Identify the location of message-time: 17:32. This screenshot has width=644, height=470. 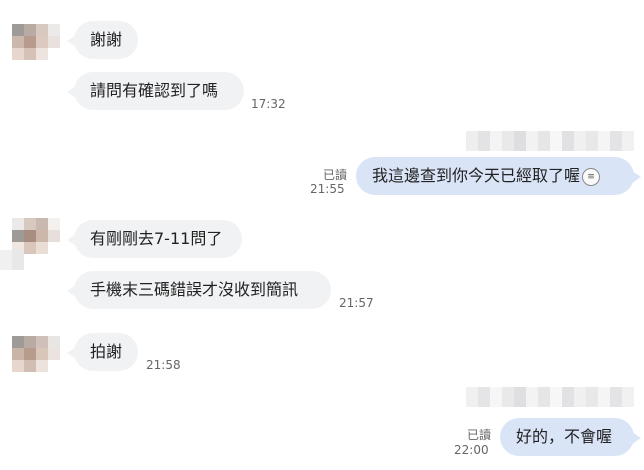
(268, 104).